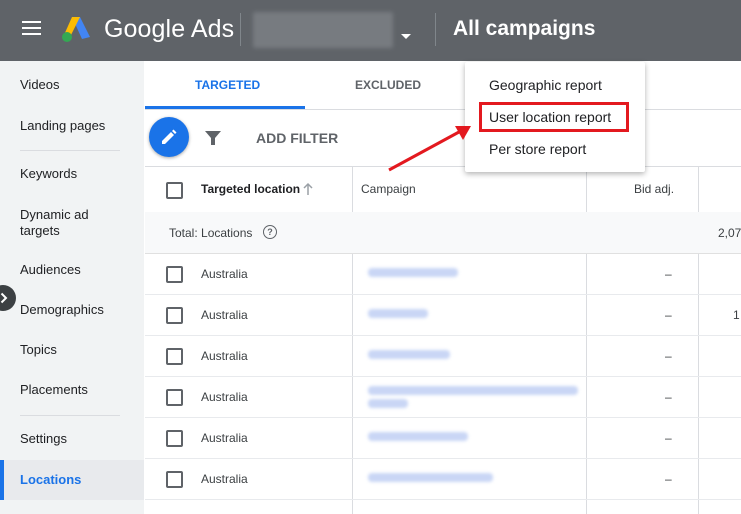  What do you see at coordinates (72, 270) in the screenshot?
I see `sidebar-item-audiences: Audiences` at bounding box center [72, 270].